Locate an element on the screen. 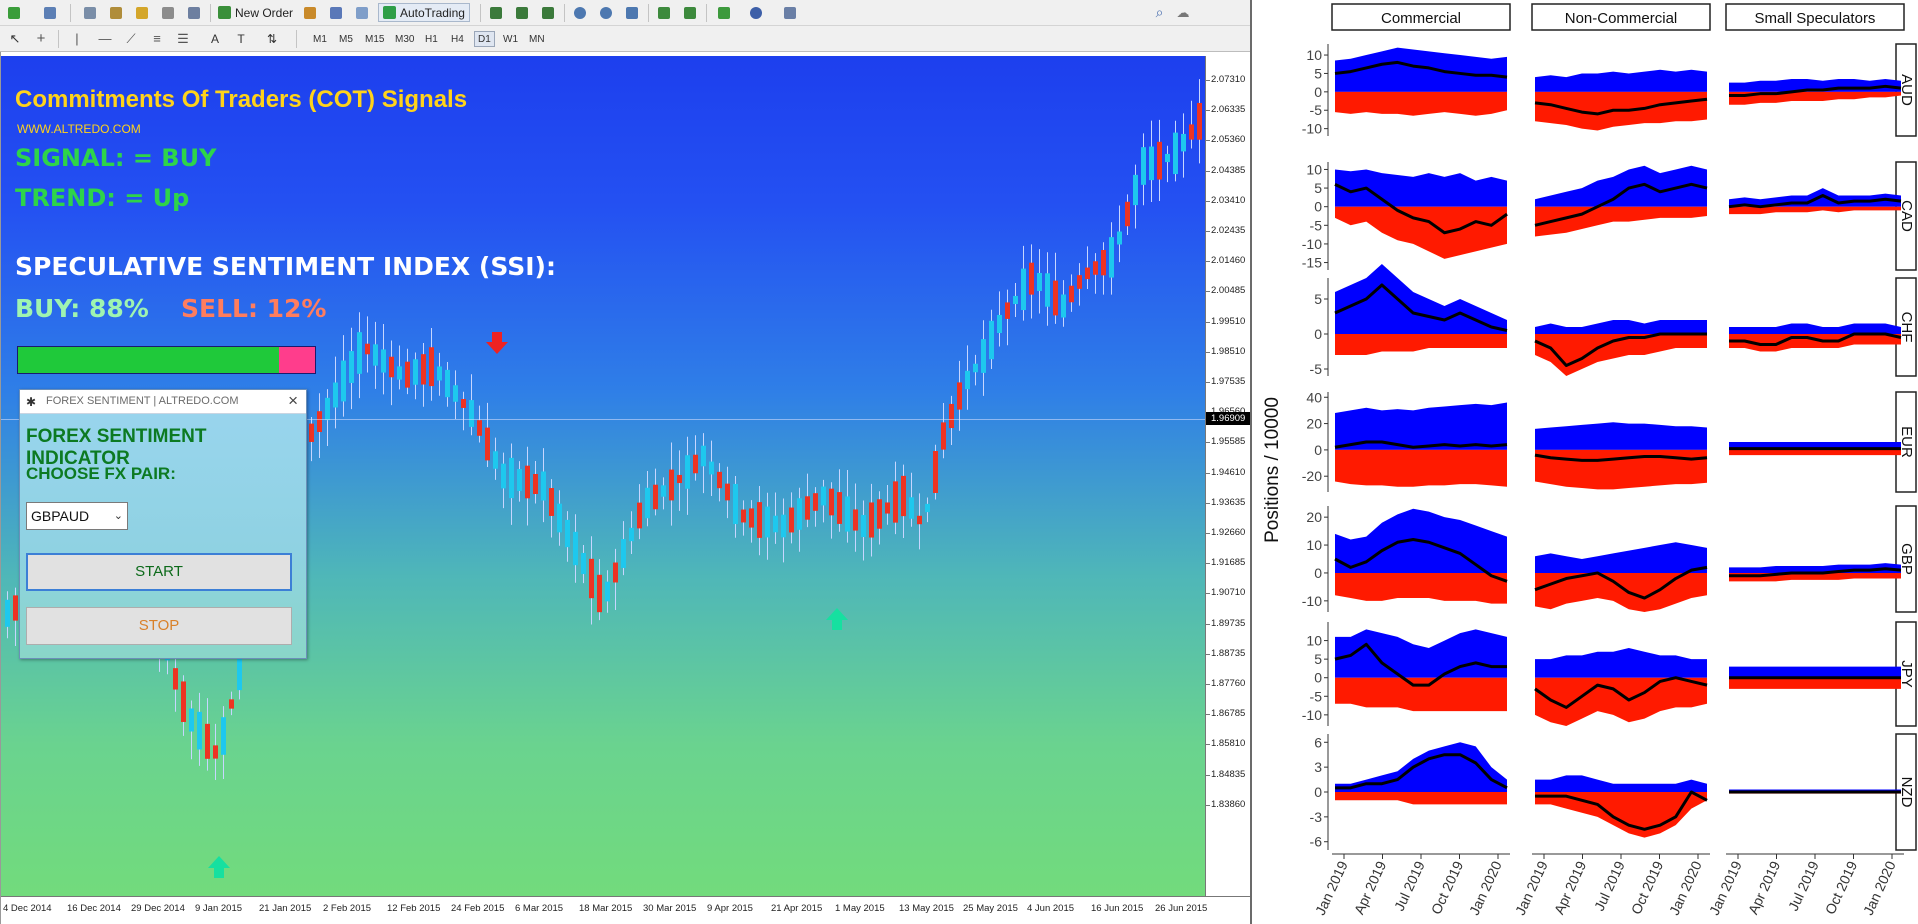 The width and height of the screenshot is (1918, 924). main-toolbar: New Order AutoTrading ⌕ ☁ is located at coordinates (625, 13).